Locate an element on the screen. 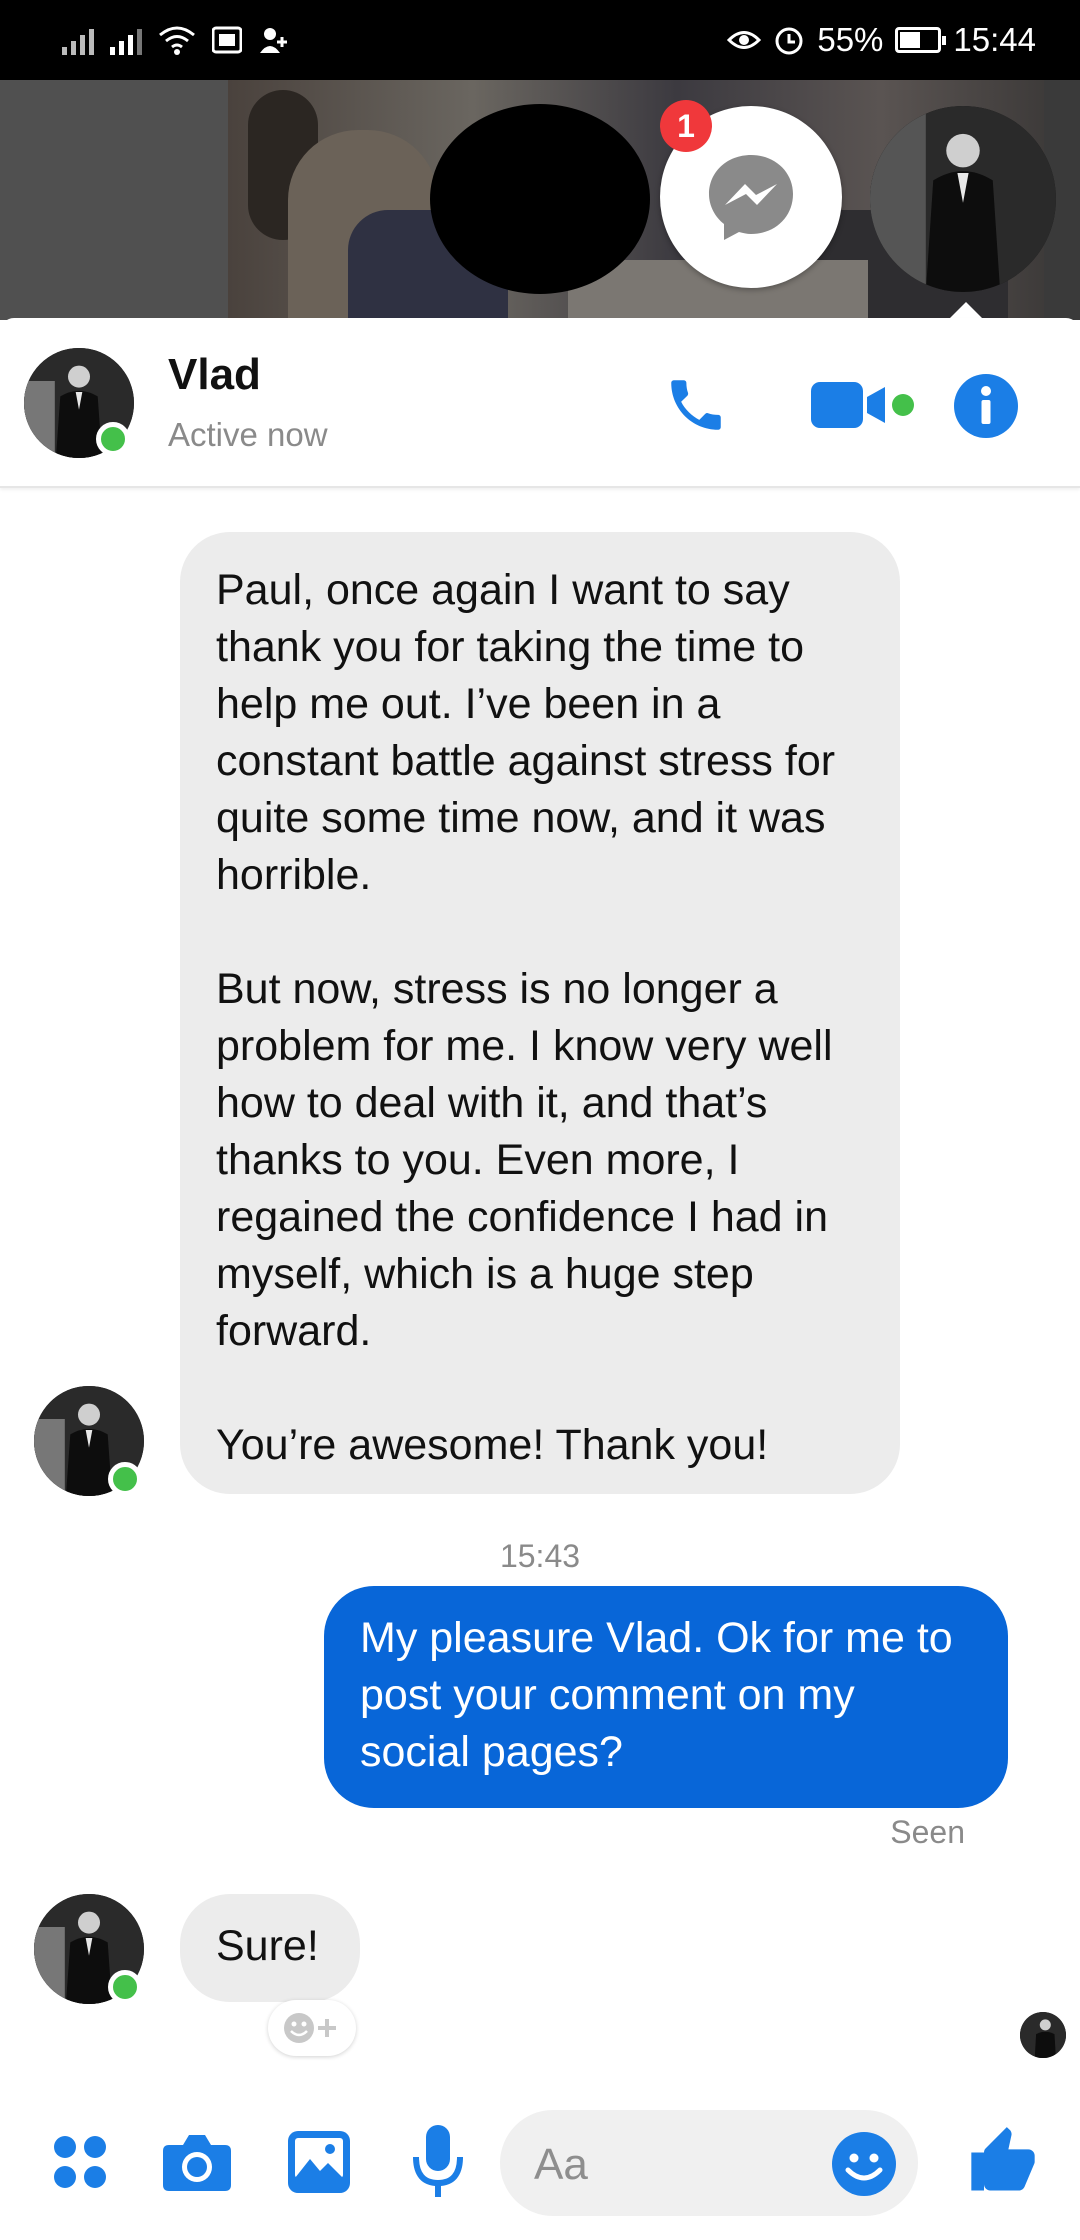 The height and width of the screenshot is (2240, 1080). apps-grid-icon is located at coordinates (80, 2162).